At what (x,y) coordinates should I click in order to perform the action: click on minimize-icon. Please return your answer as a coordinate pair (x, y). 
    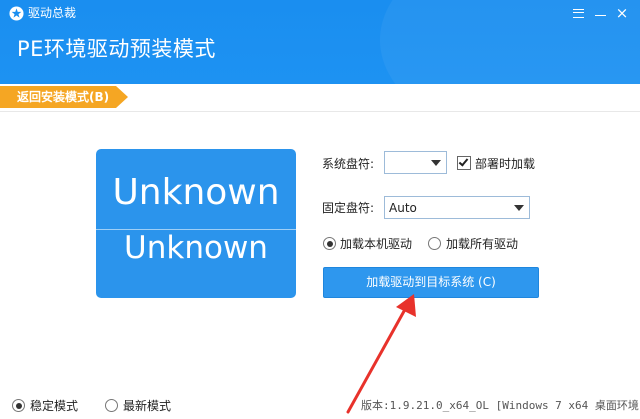
    Looking at the image, I should click on (600, 15).